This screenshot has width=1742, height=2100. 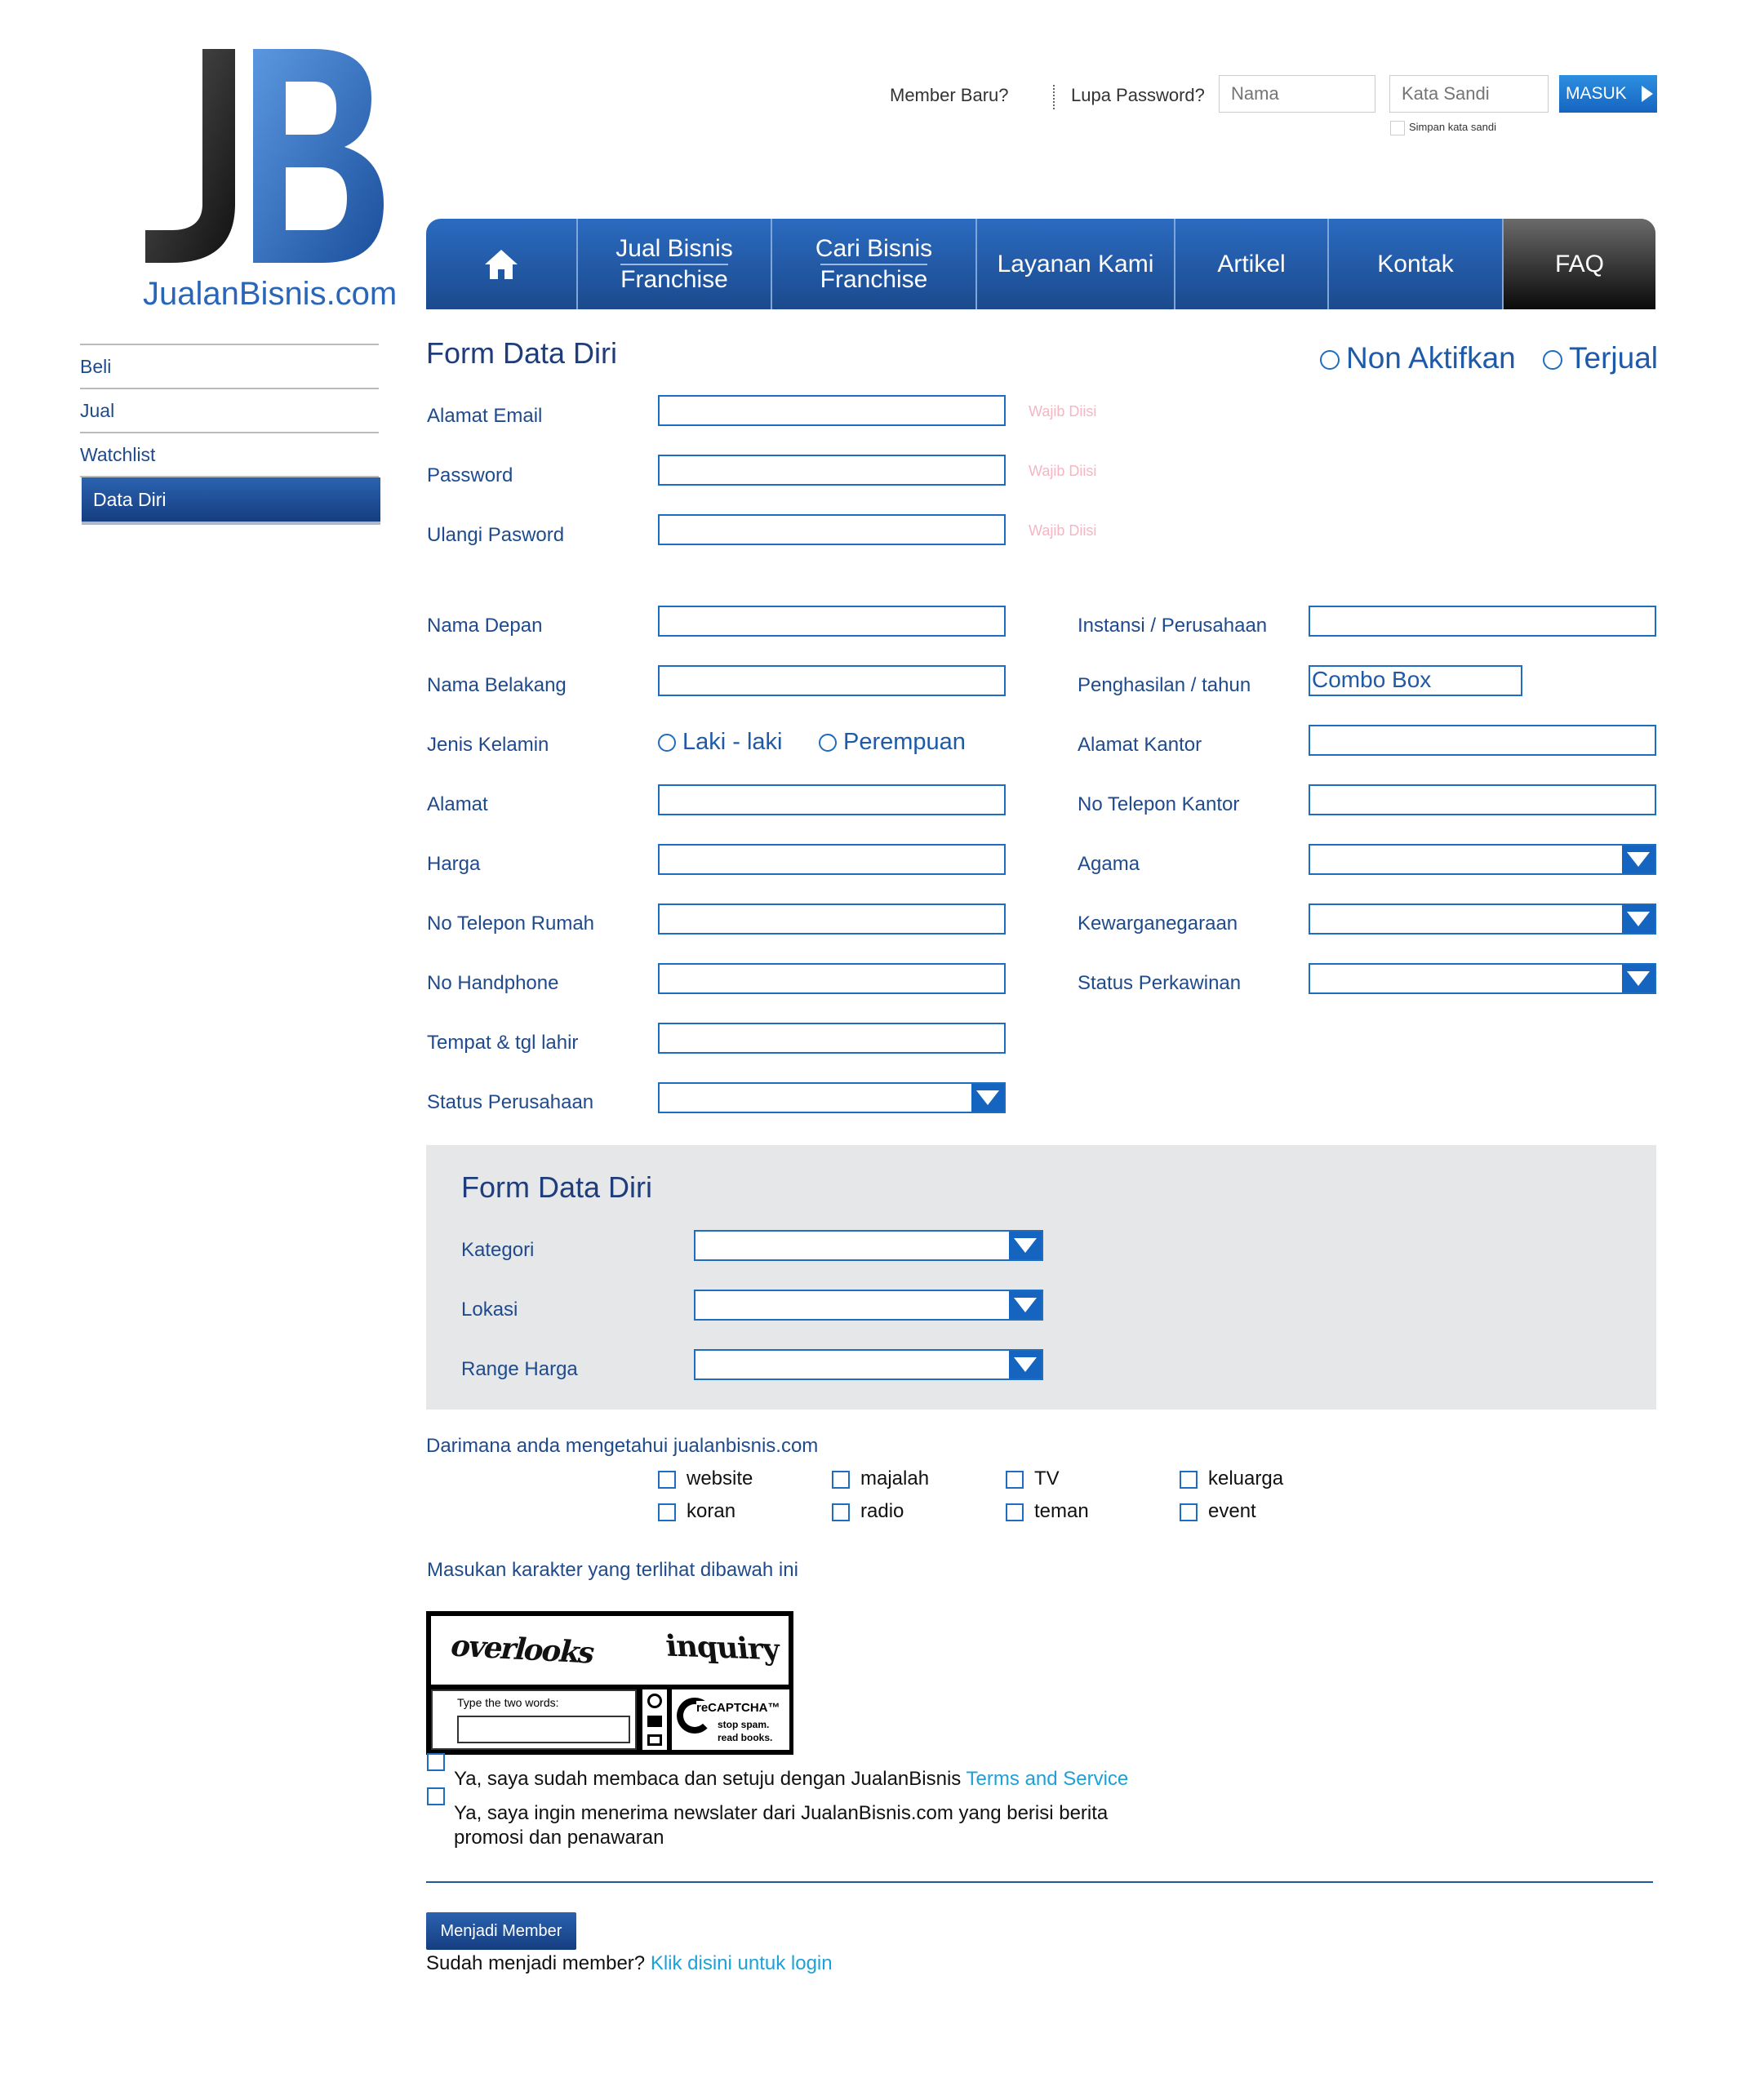 What do you see at coordinates (436, 1762) in the screenshot?
I see `terms-checkbox` at bounding box center [436, 1762].